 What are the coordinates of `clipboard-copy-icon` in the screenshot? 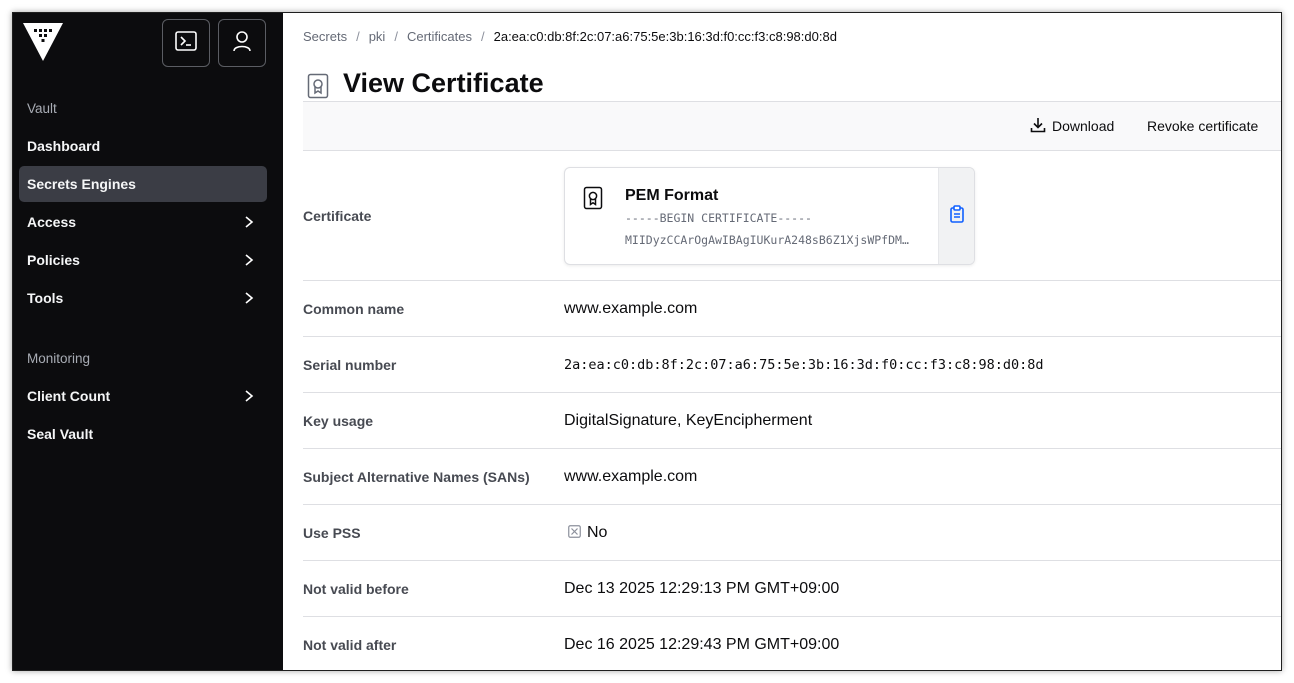 It's located at (957, 216).